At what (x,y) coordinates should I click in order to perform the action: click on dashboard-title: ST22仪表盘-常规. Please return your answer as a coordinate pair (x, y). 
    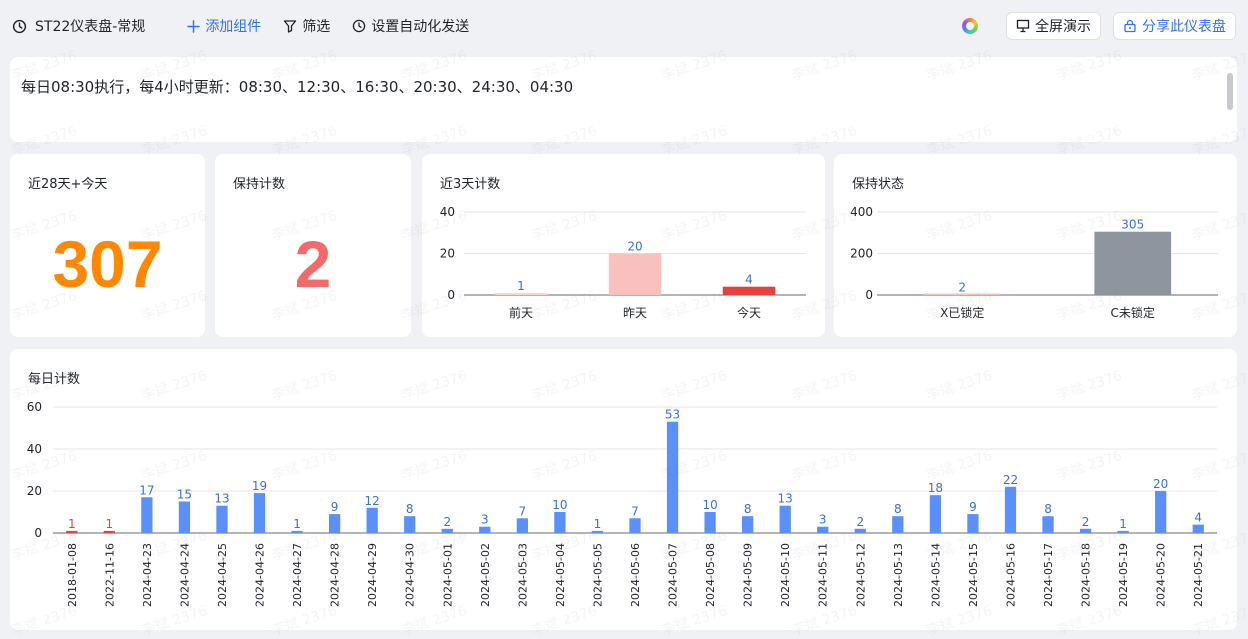
    Looking at the image, I should click on (78, 26).